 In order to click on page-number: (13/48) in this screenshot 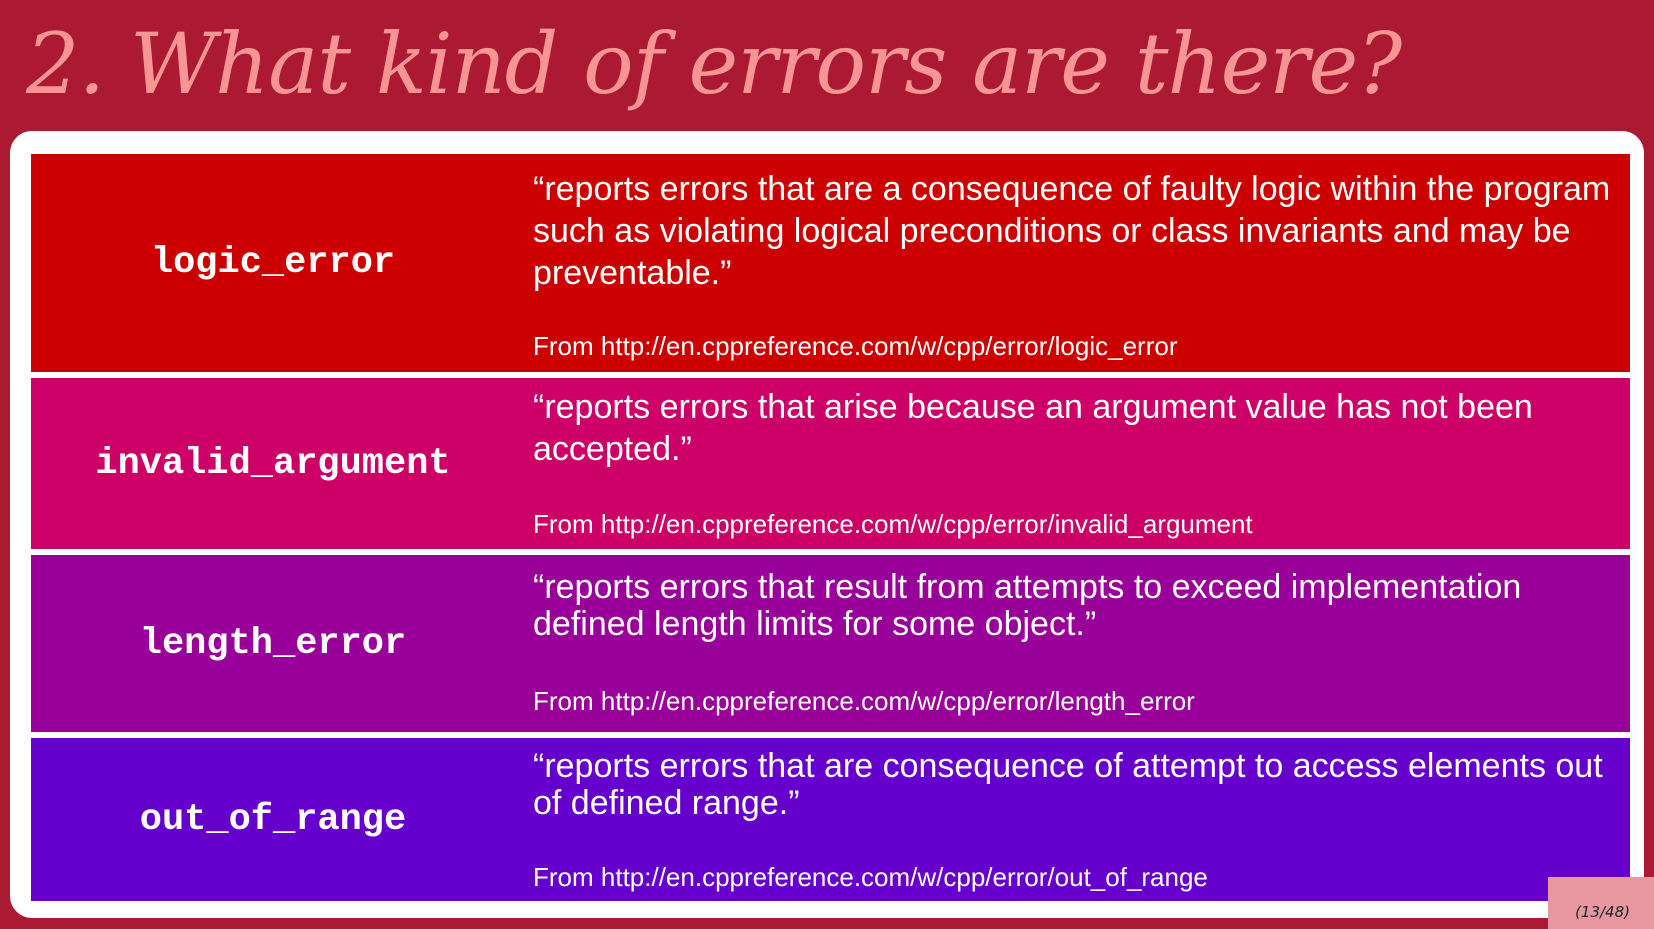, I will do `click(1602, 912)`.